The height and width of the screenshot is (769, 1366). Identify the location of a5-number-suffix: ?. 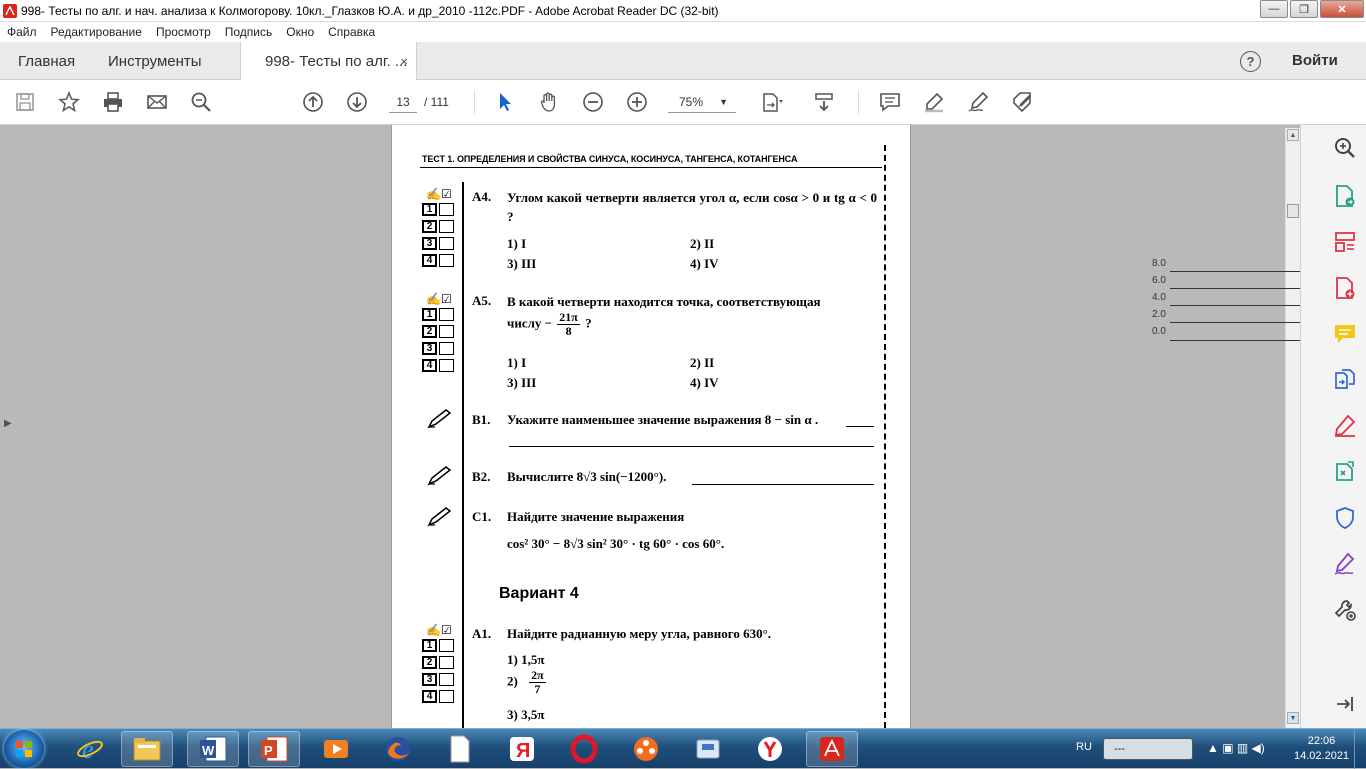
(588, 323).